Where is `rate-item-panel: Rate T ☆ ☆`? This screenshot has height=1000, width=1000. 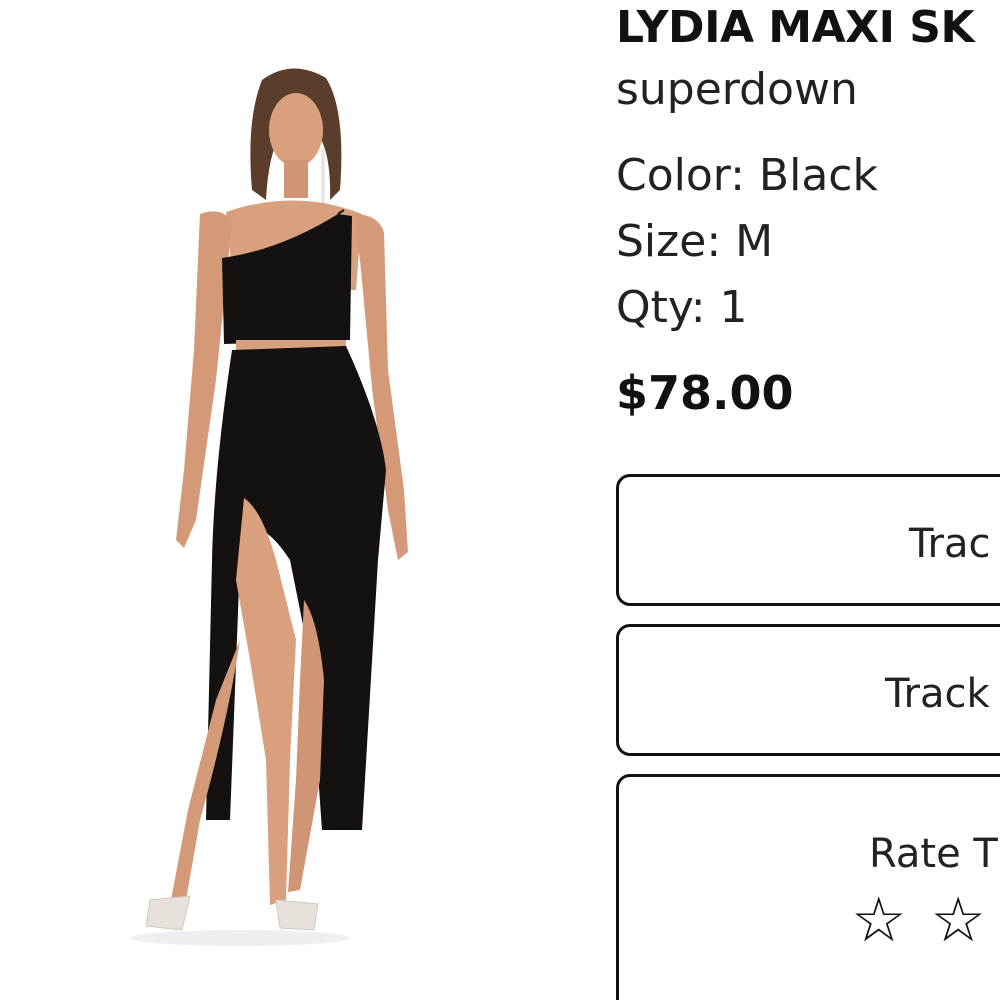 rate-item-panel: Rate T ☆ ☆ is located at coordinates (808, 887).